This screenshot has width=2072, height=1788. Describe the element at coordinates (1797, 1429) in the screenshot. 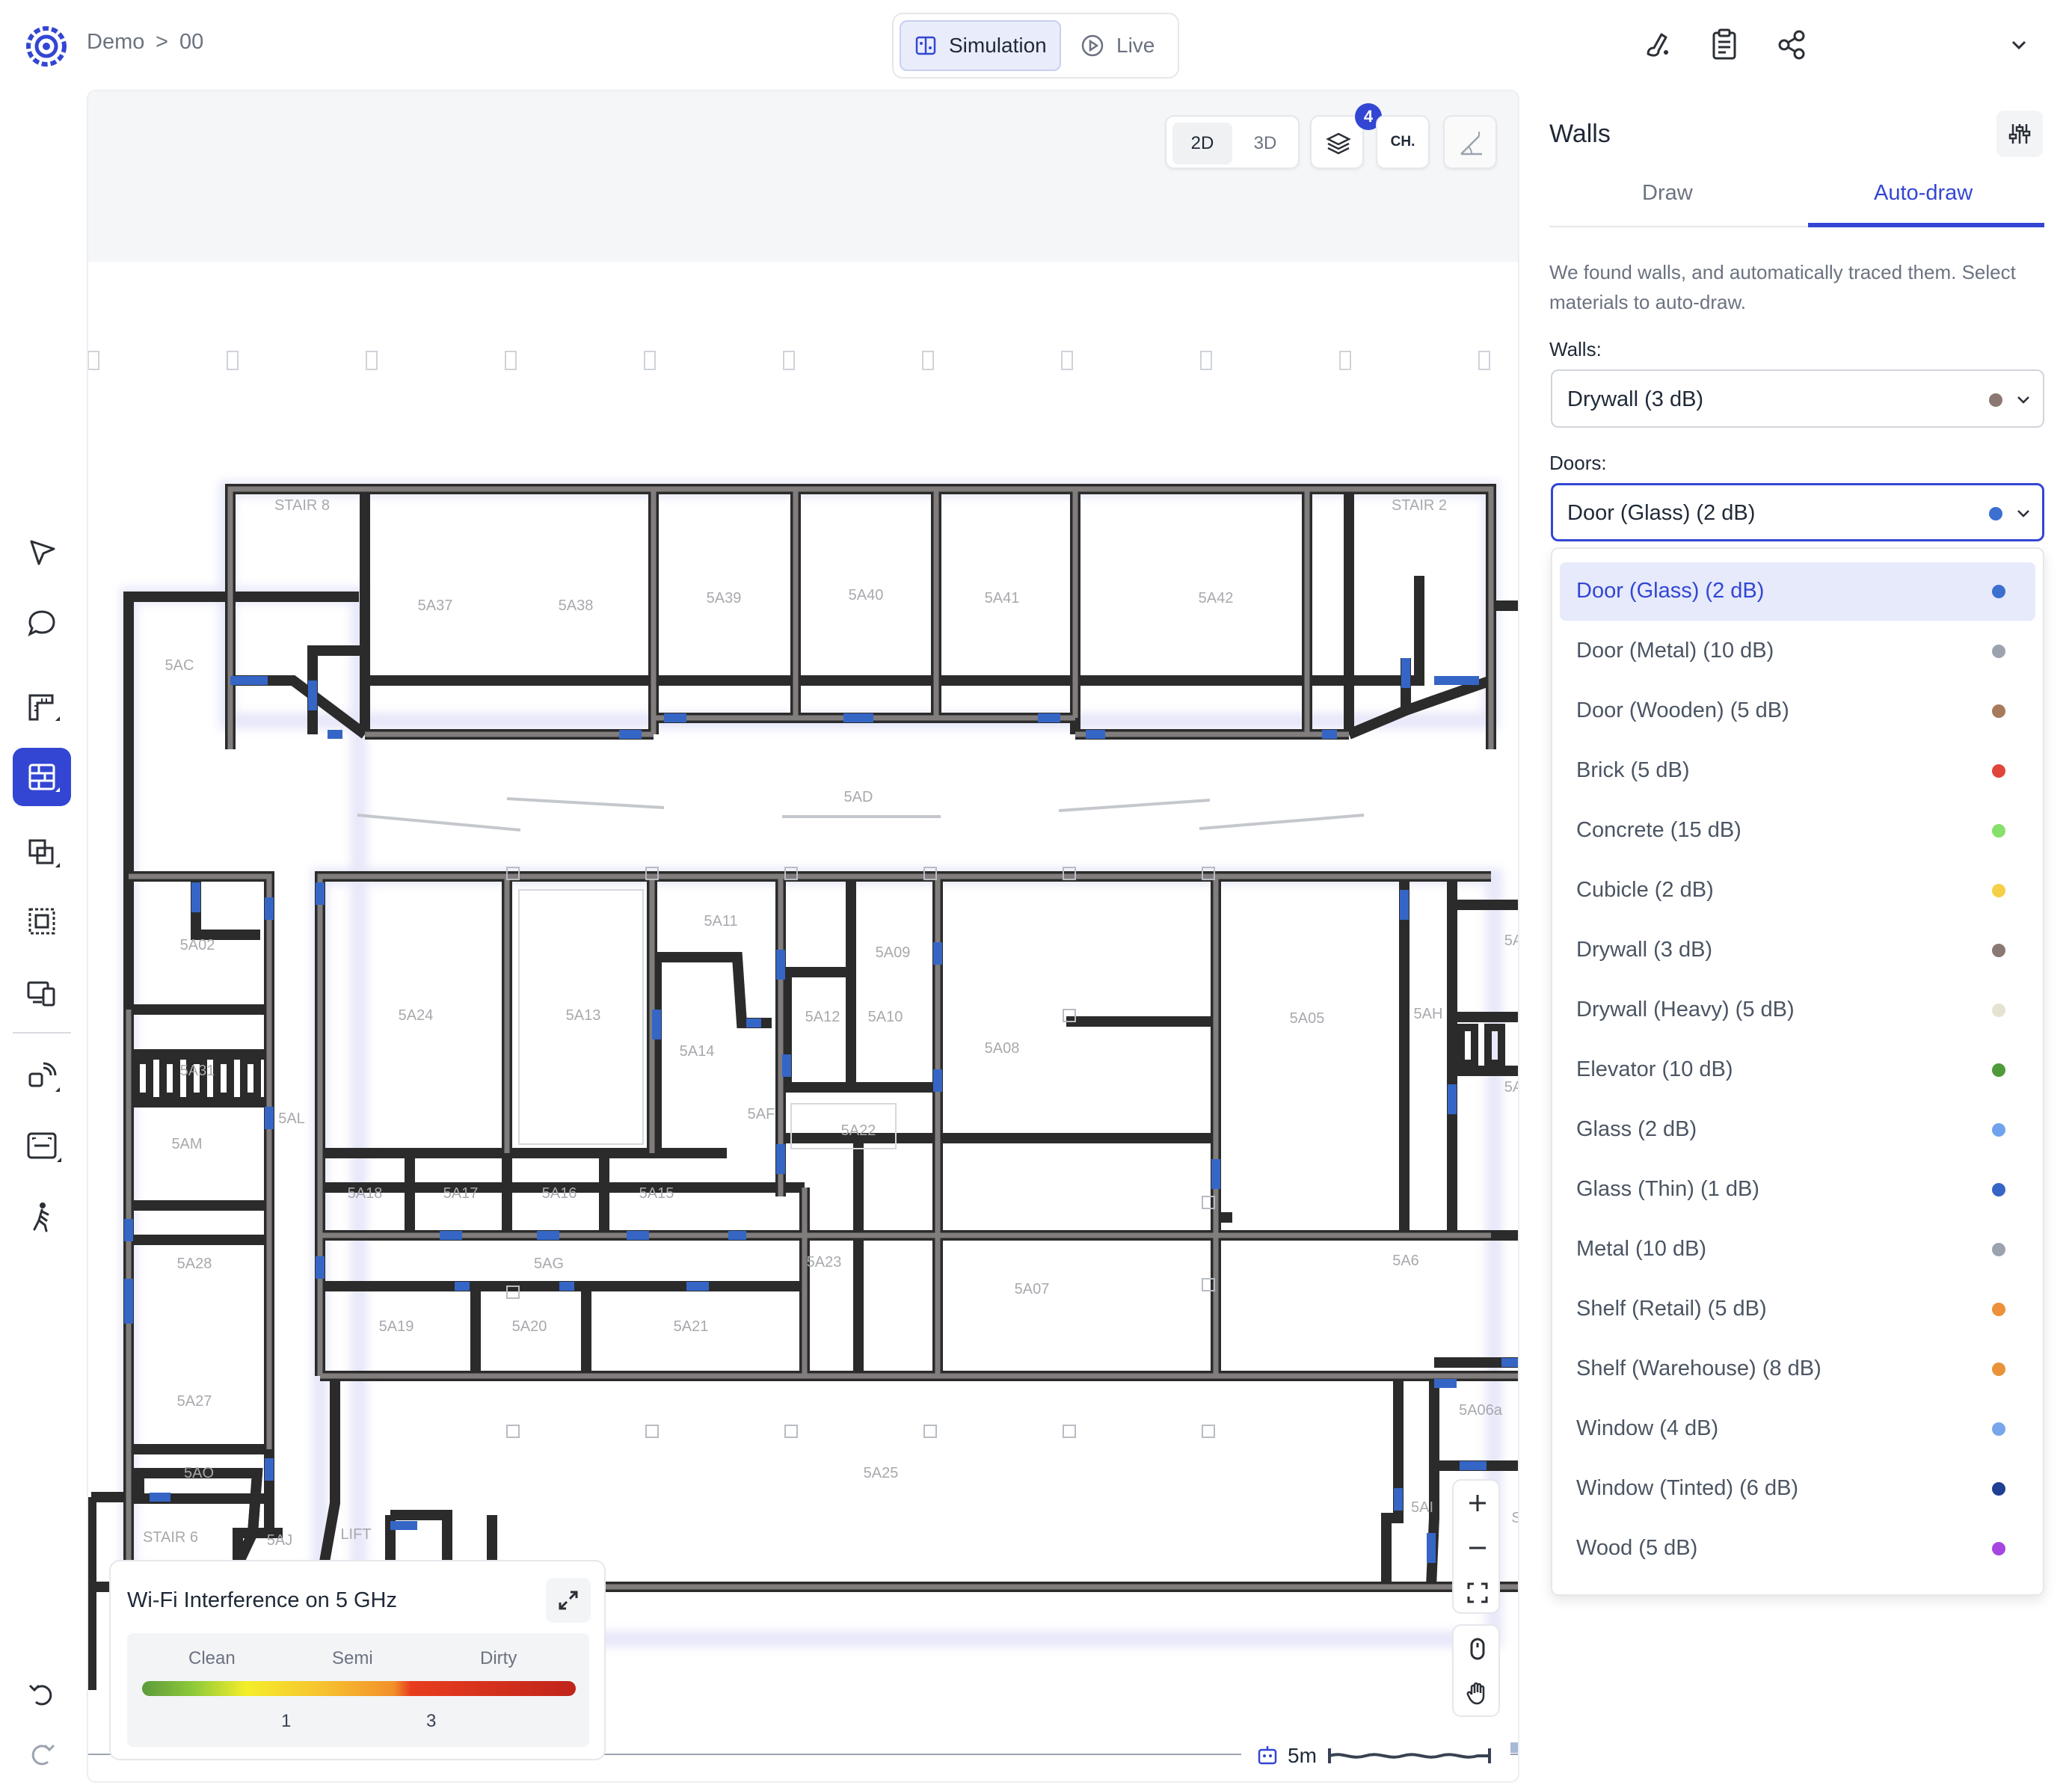

I see `material-option: Window (4 dB)` at that location.